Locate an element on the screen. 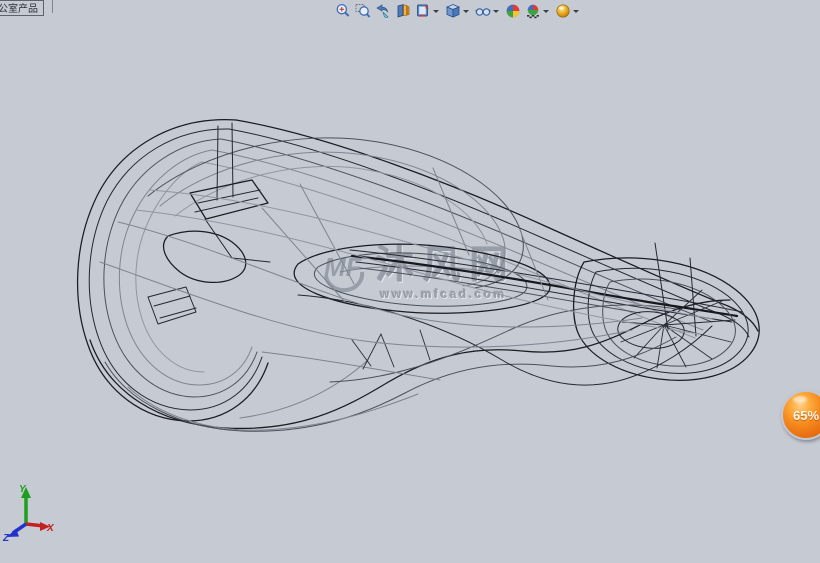 Image resolution: width=820 pixels, height=563 pixels. previous-view-icon is located at coordinates (382, 10).